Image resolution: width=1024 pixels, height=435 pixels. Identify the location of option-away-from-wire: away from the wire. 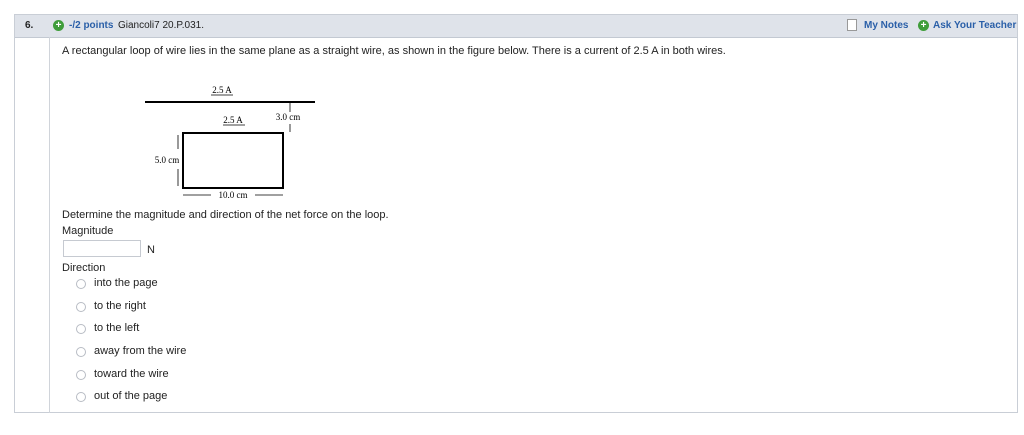
(176, 353).